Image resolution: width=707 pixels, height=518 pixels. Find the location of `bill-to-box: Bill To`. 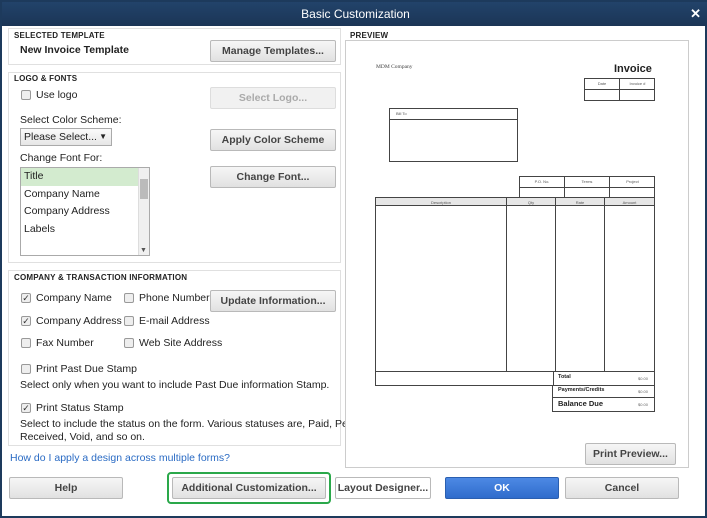

bill-to-box: Bill To is located at coordinates (453, 135).